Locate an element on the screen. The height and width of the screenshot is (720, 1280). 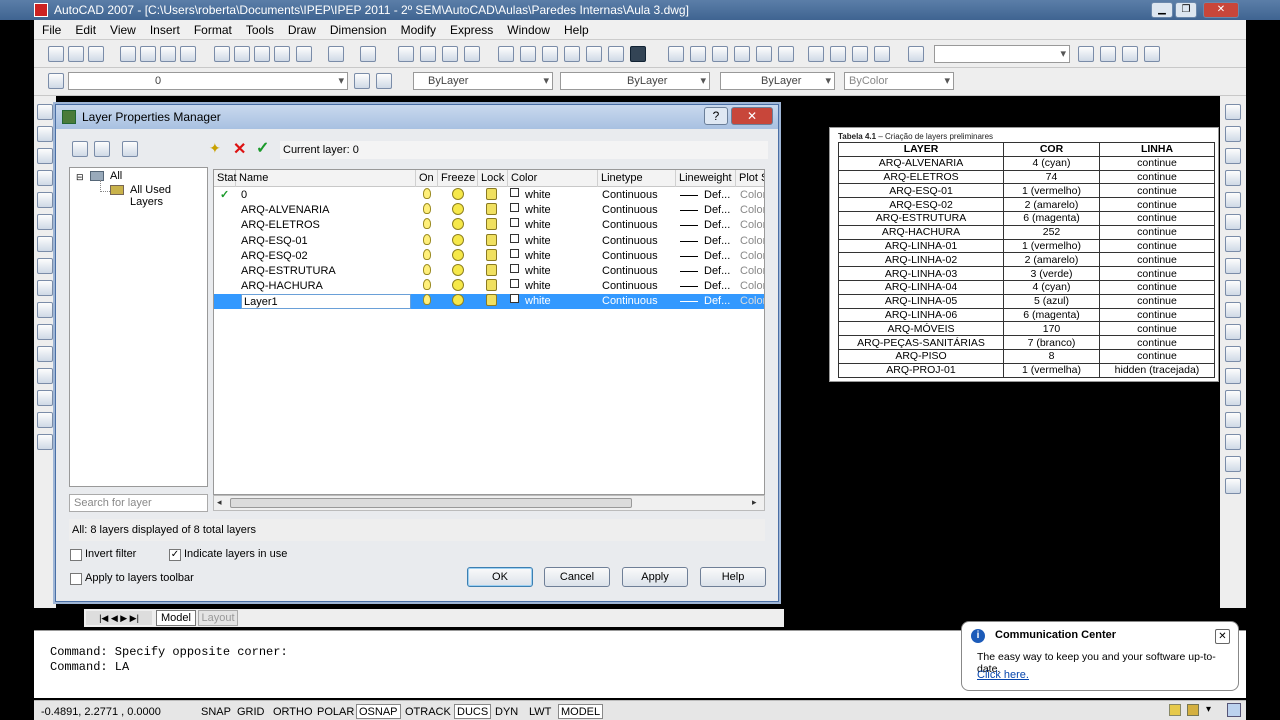
explode-icon is located at coordinates (1233, 442).